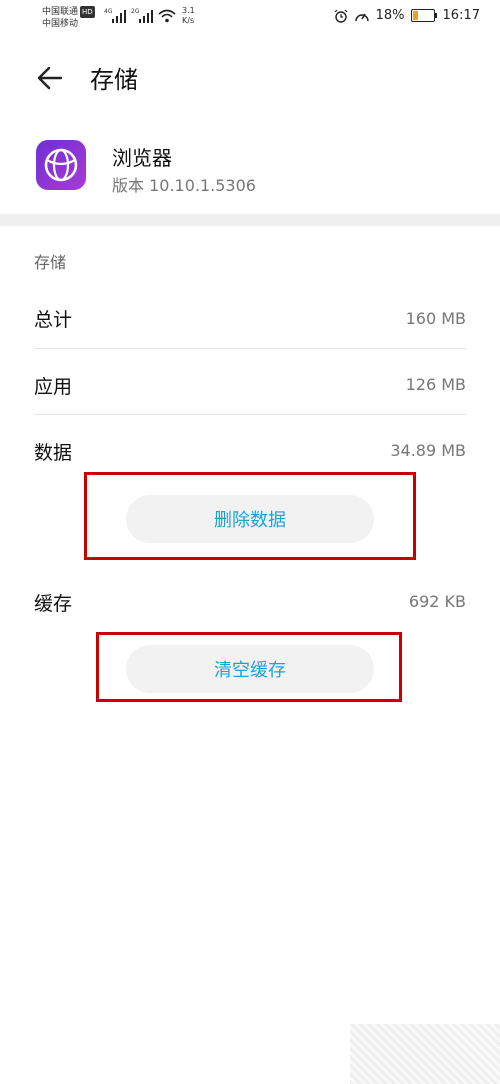  What do you see at coordinates (184, 185) in the screenshot?
I see `app-version: 版本 10.10.1.5306` at bounding box center [184, 185].